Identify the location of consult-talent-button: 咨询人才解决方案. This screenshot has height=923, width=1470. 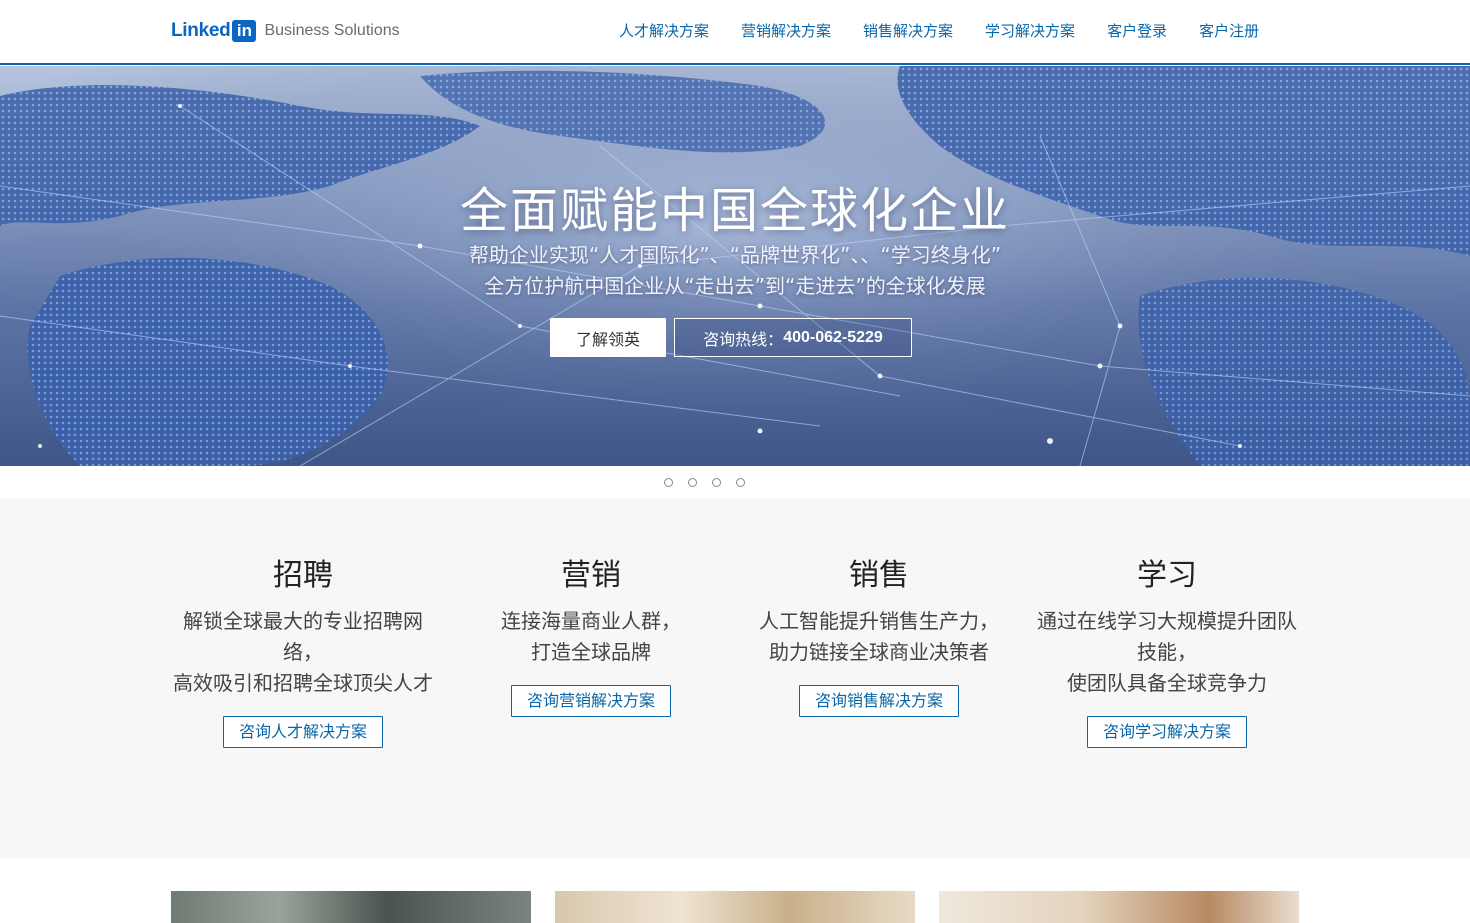
(302, 732).